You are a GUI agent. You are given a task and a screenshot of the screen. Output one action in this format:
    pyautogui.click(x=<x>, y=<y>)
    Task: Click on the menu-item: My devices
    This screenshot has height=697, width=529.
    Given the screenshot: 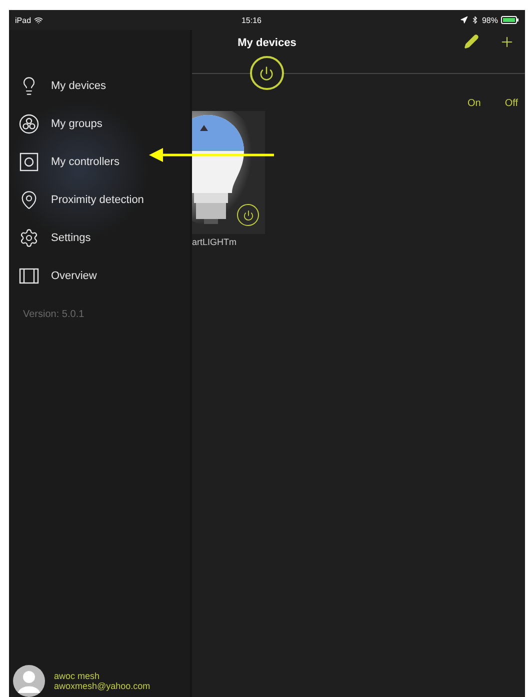 What is the action you would take?
    pyautogui.click(x=99, y=86)
    